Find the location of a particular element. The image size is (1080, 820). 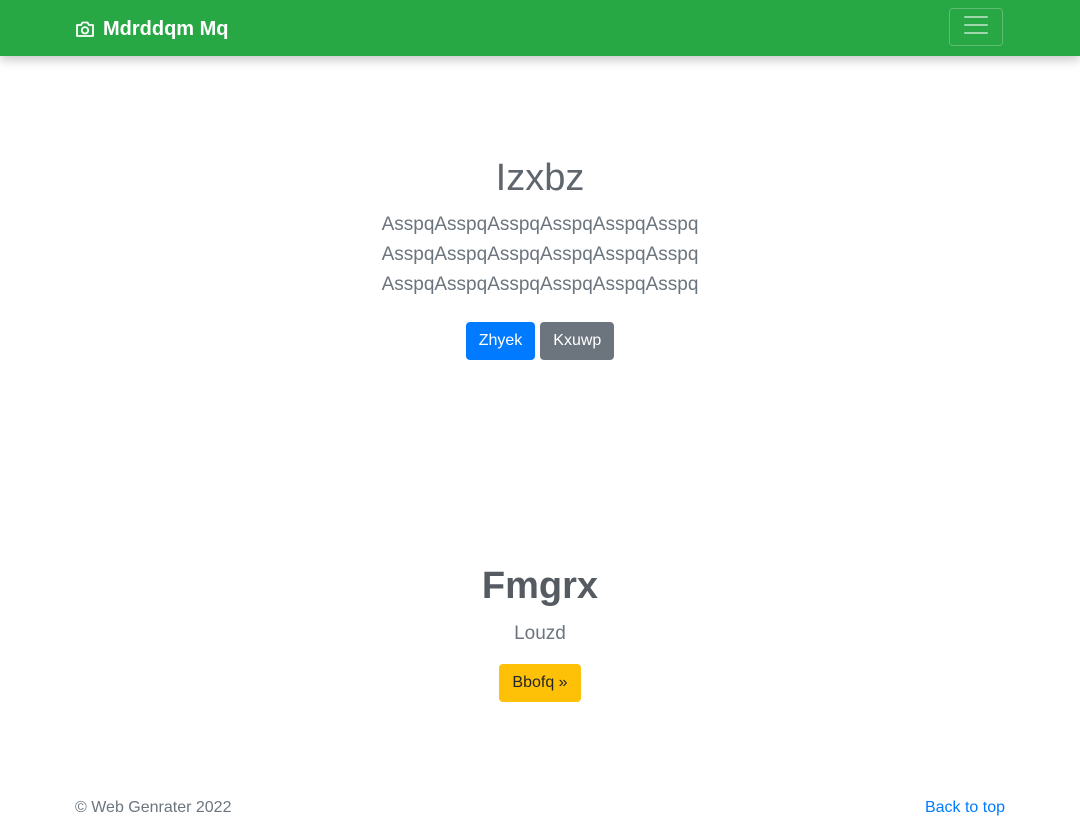

feature-subtitle: Louzd is located at coordinates (540, 633).